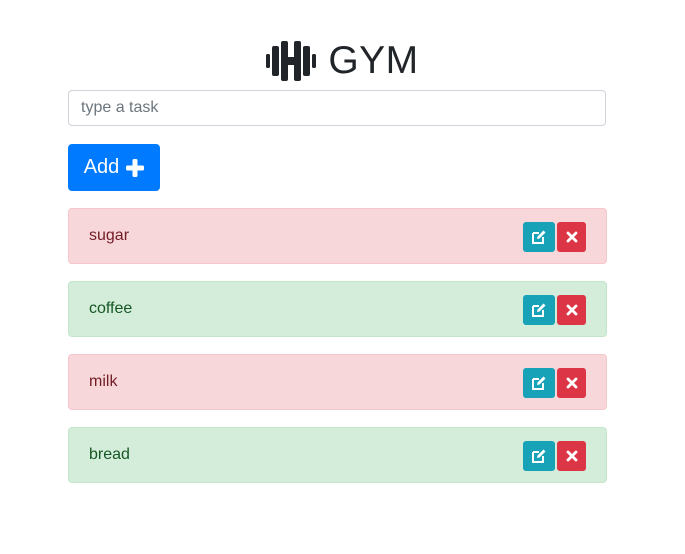 This screenshot has width=685, height=554. Describe the element at coordinates (291, 61) in the screenshot. I see `dumbbell-icon` at that location.